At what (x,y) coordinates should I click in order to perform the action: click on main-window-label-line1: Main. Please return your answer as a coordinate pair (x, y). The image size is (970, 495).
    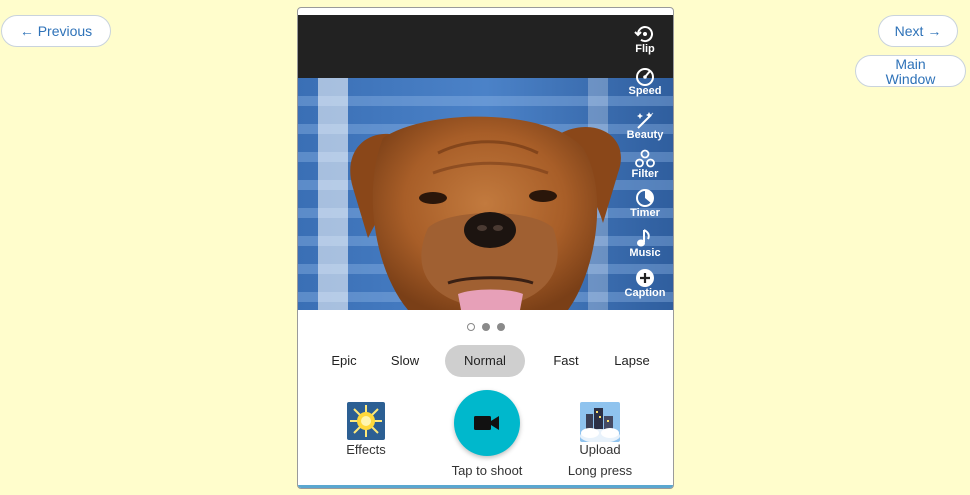
    Looking at the image, I should click on (910, 64).